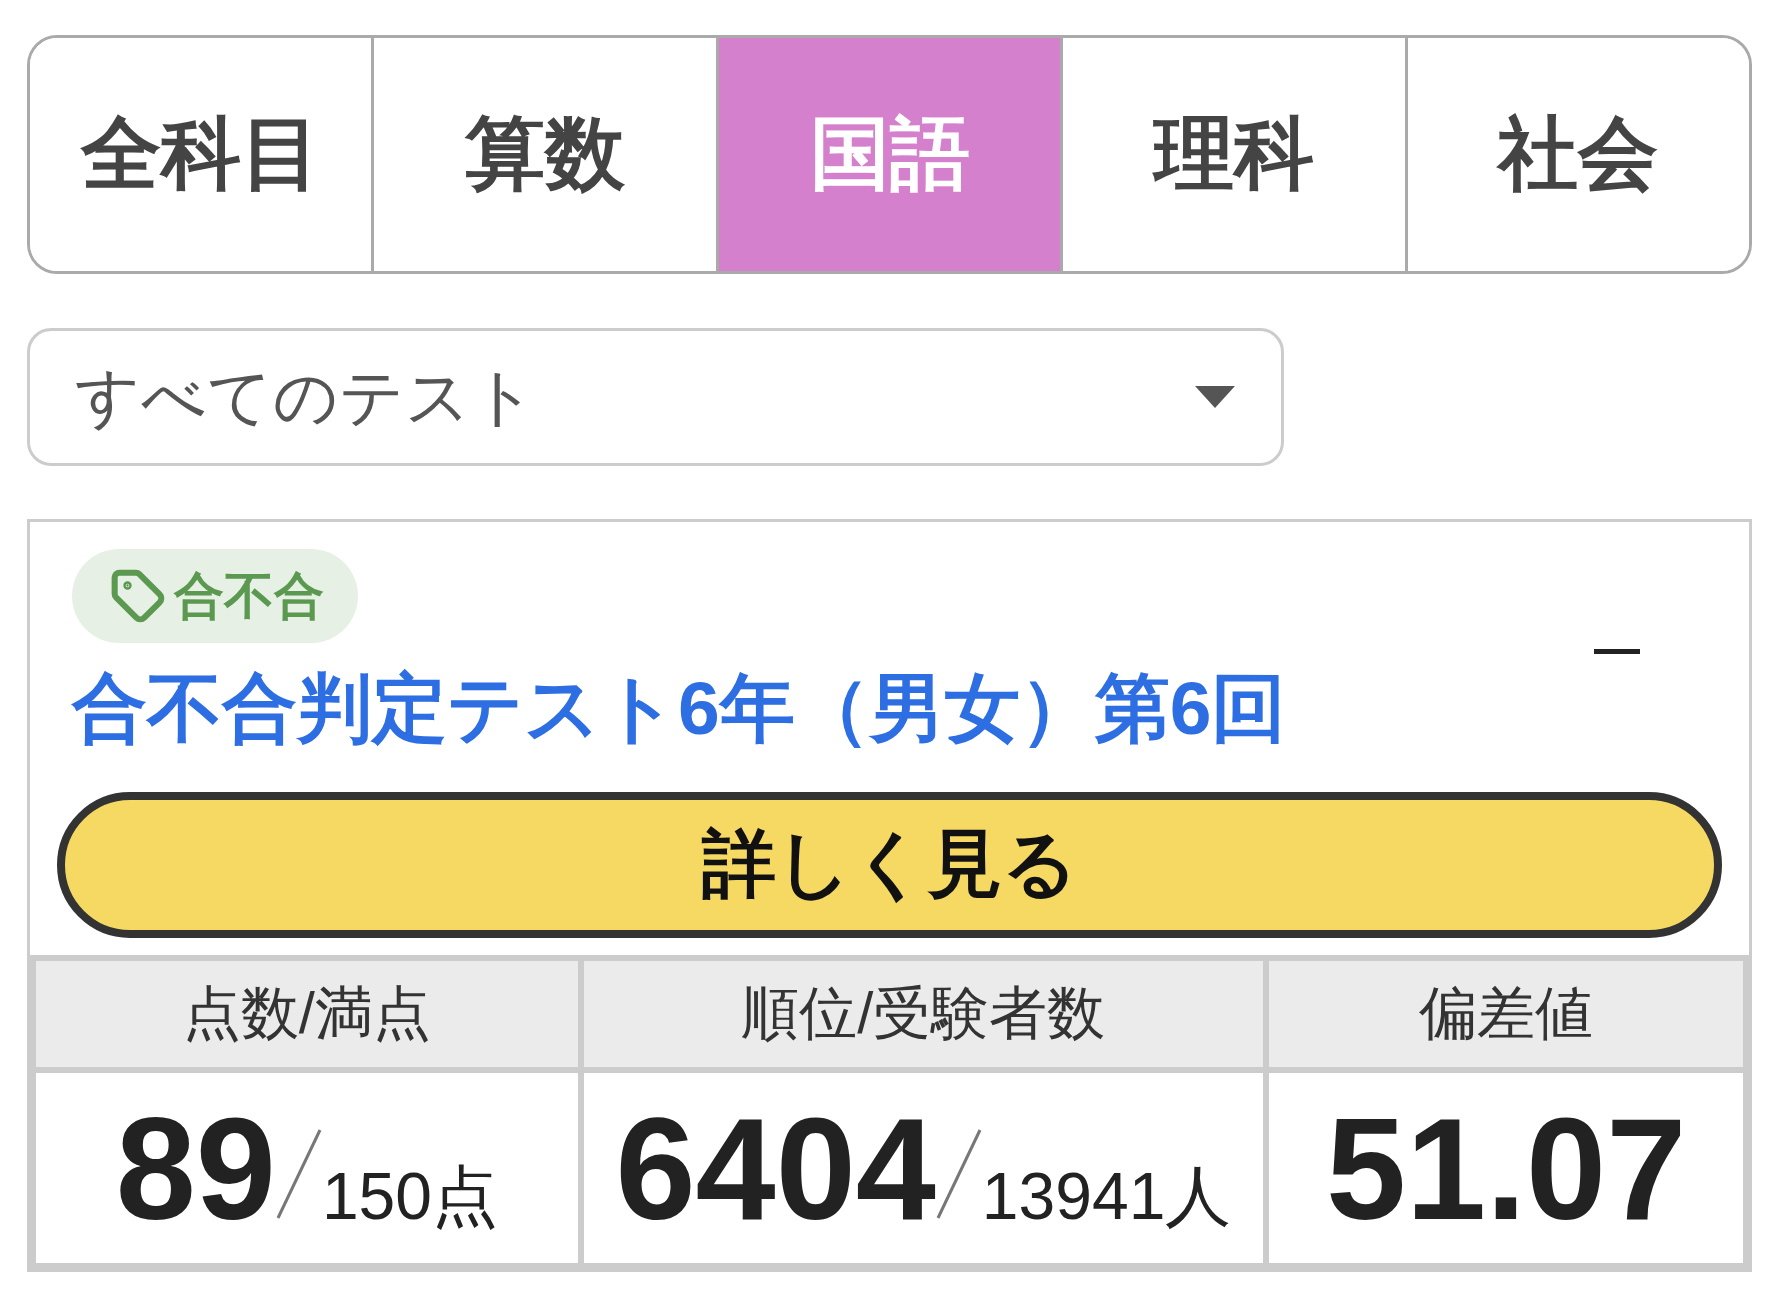  Describe the element at coordinates (307, 1014) in the screenshot. I see `column-header: 点数/満点` at that location.